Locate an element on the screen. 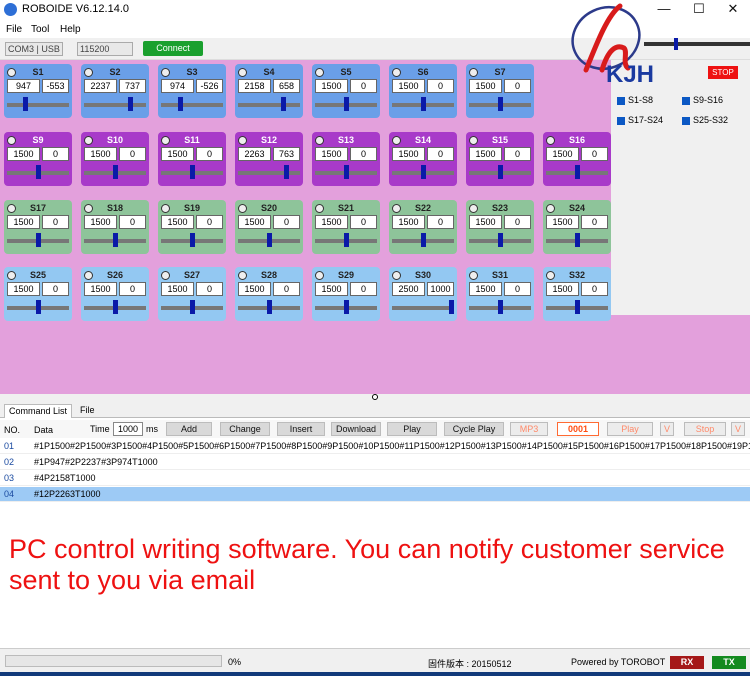 Image resolution: width=750 pixels, height=676 pixels. servo-pulse-input: 2500 is located at coordinates (408, 289).